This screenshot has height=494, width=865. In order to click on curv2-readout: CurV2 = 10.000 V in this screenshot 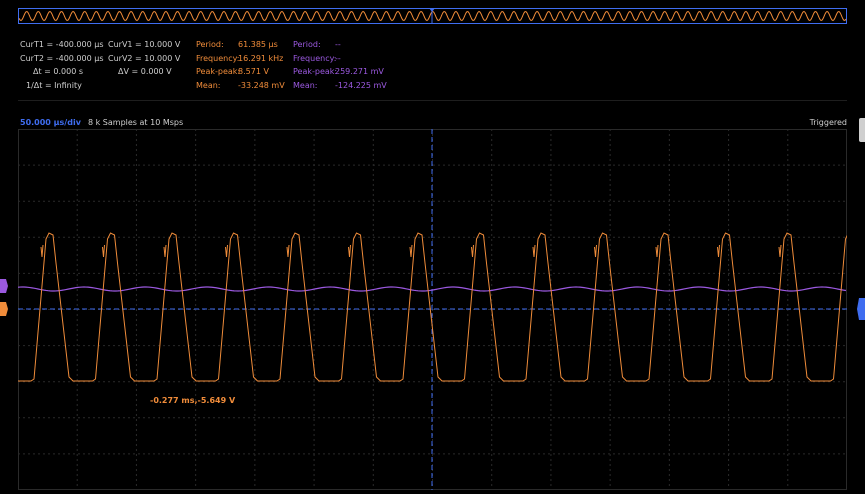, I will do `click(144, 58)`.